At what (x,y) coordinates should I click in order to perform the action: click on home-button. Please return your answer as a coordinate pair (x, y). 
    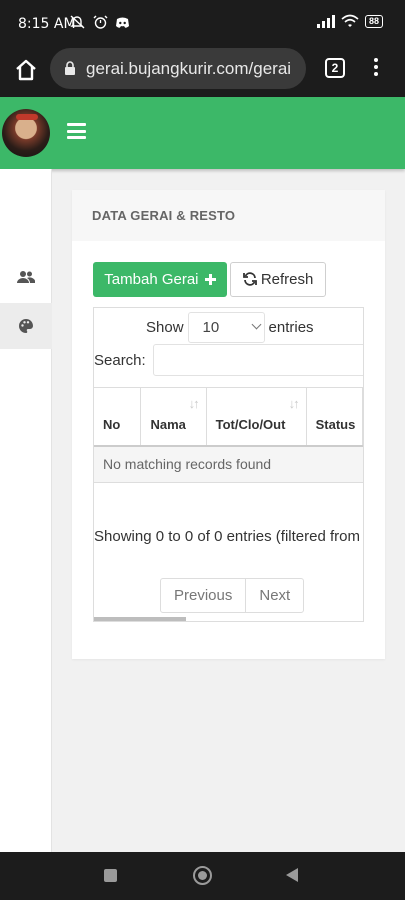
    Looking at the image, I should click on (202, 875).